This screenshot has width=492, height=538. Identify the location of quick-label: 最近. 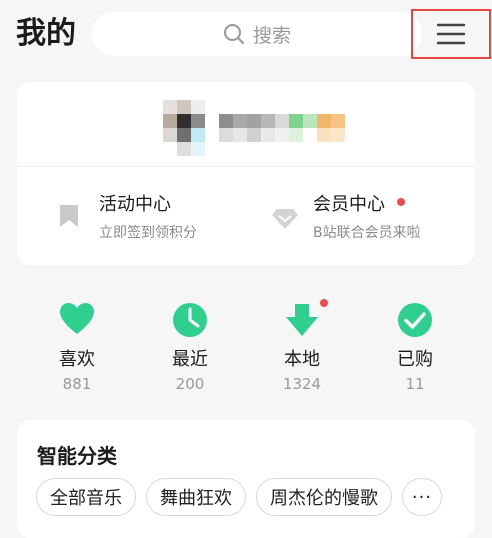
(190, 359).